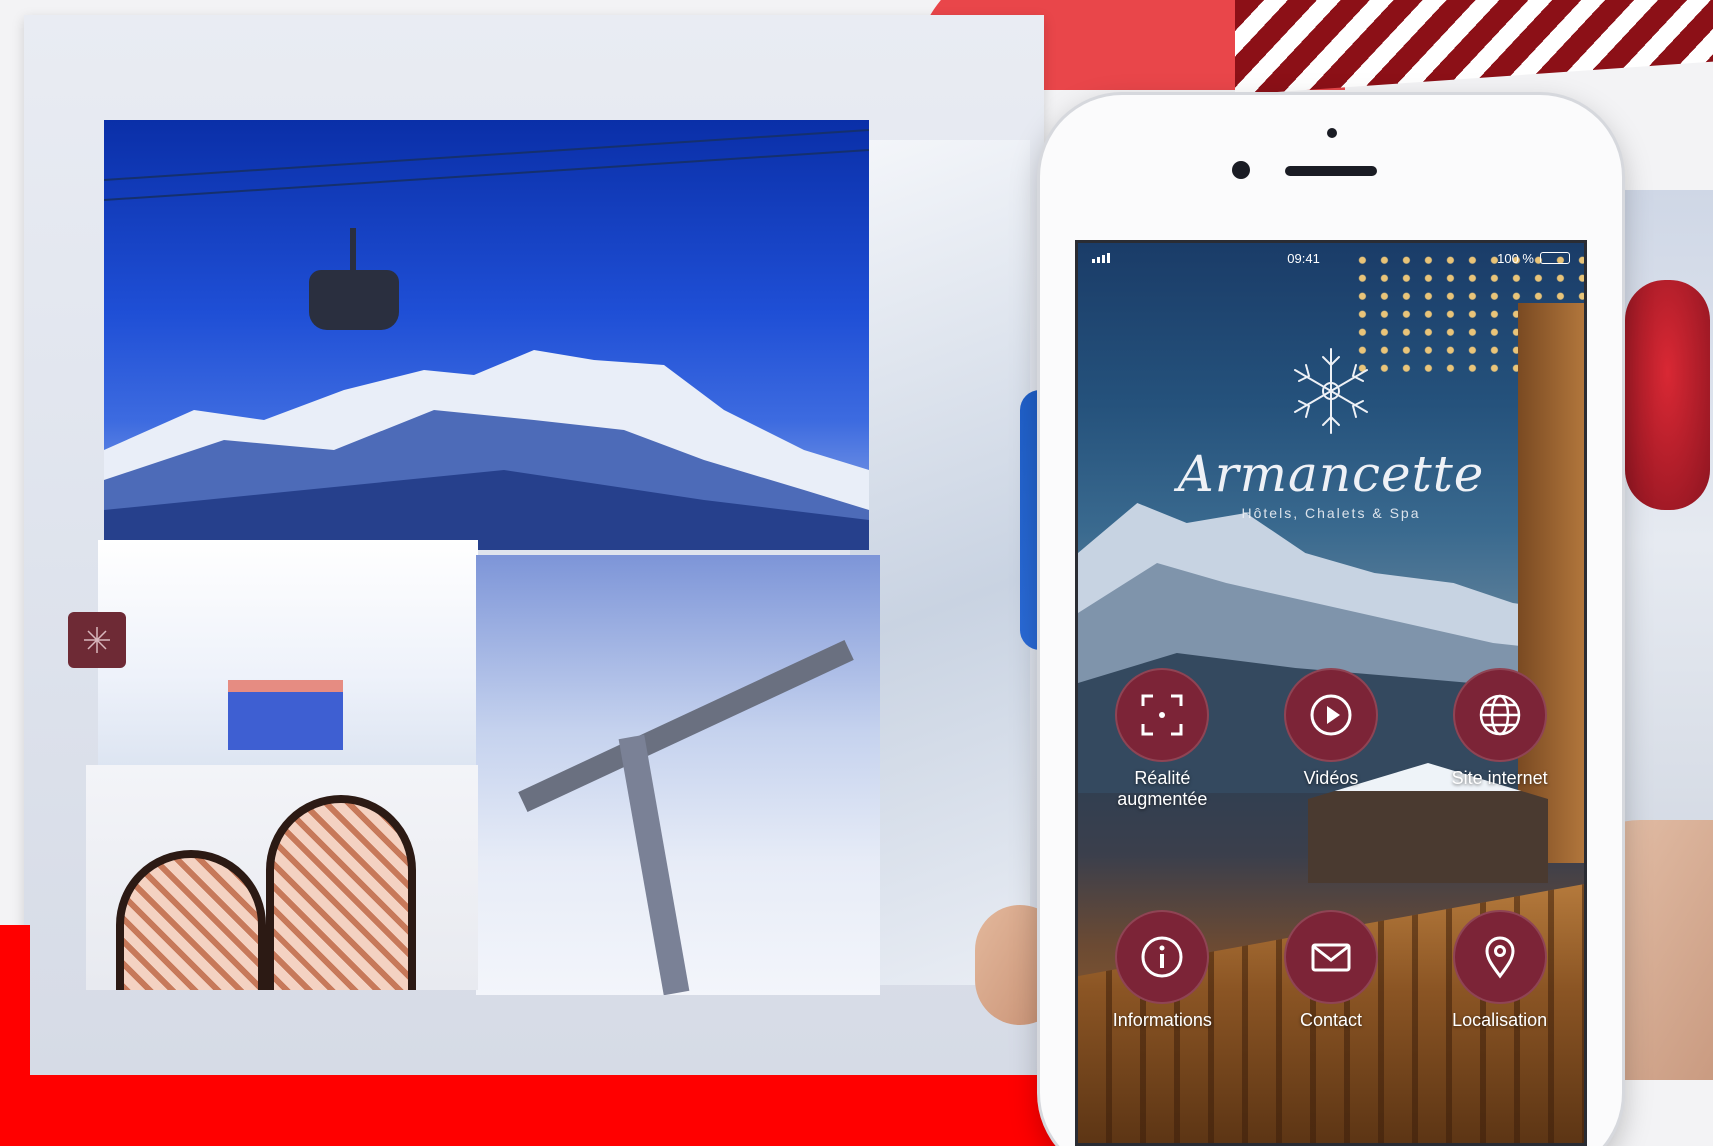 This screenshot has width=1713, height=1146. What do you see at coordinates (1499, 739) in the screenshot?
I see `website-button: Site internet` at bounding box center [1499, 739].